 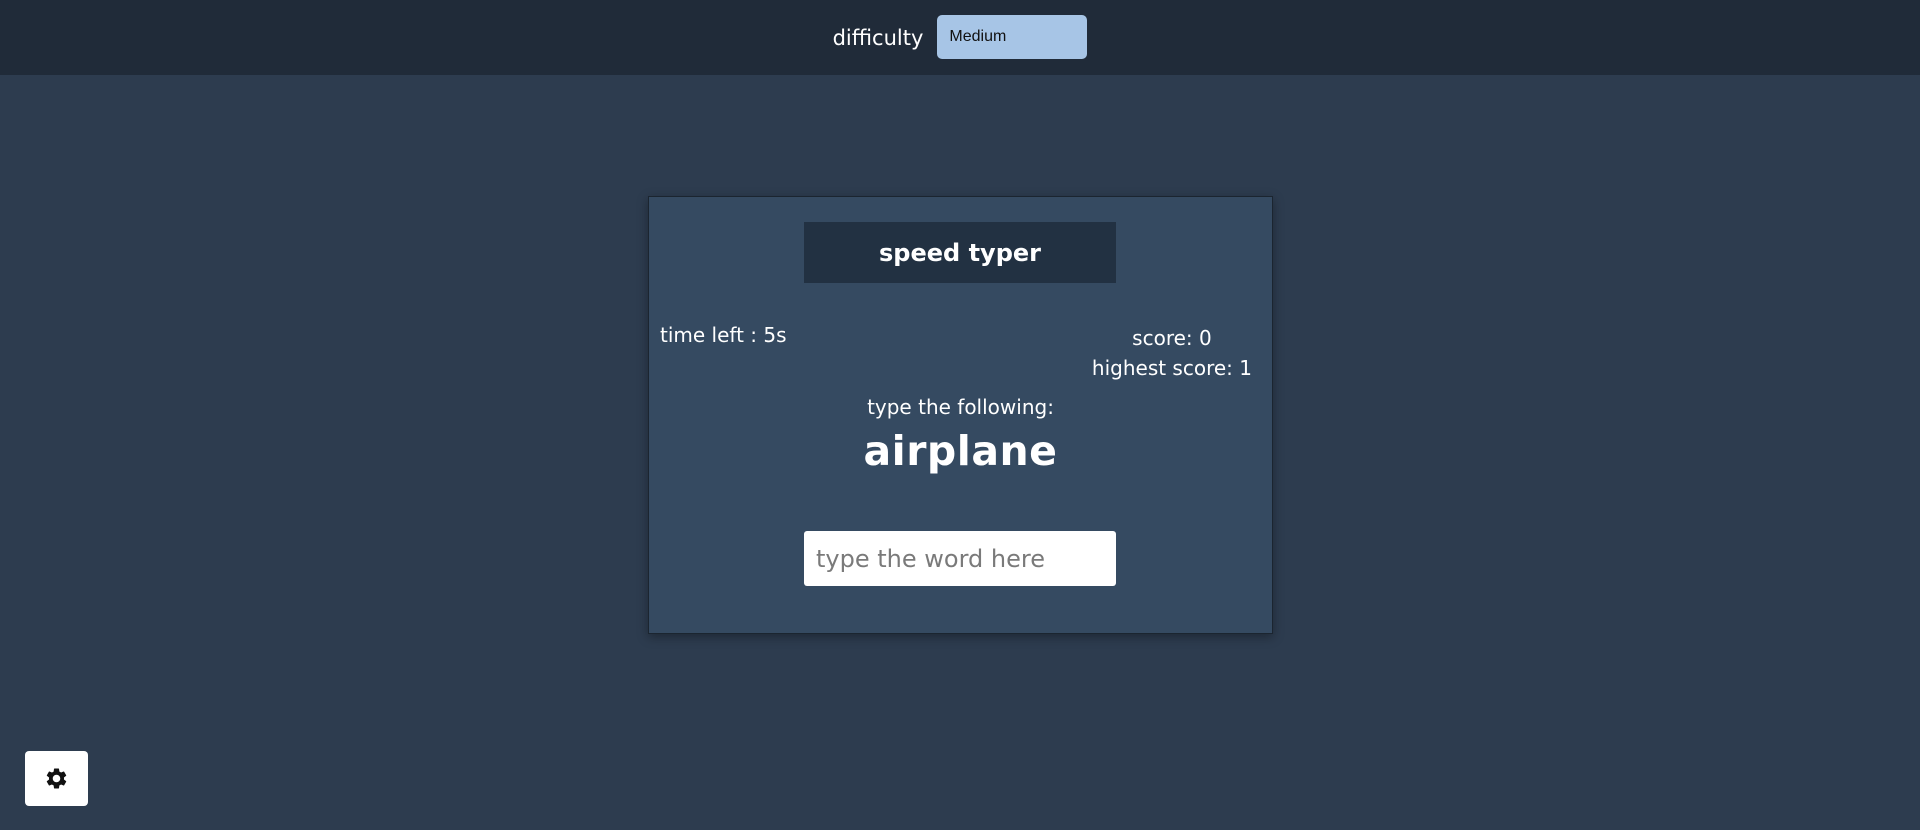 I want to click on highest-score-display: highest score: 1, so click(x=1171, y=368).